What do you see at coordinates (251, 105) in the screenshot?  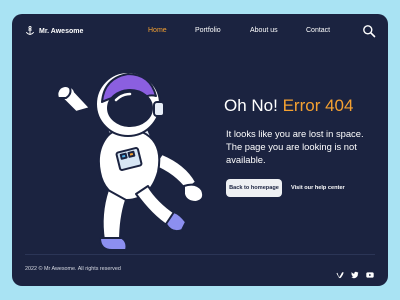 I see `title-prefix: Oh No!` at bounding box center [251, 105].